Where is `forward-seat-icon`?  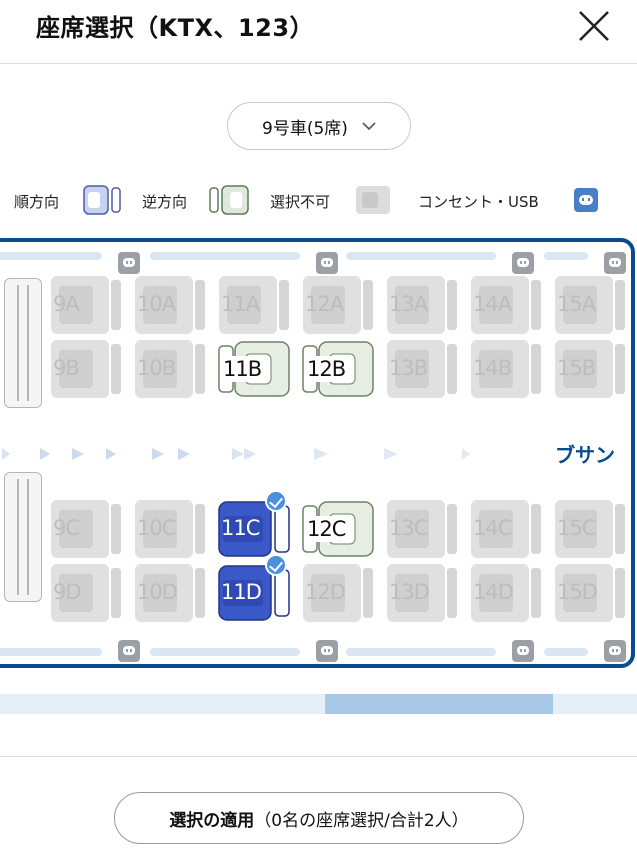
forward-seat-icon is located at coordinates (102, 200).